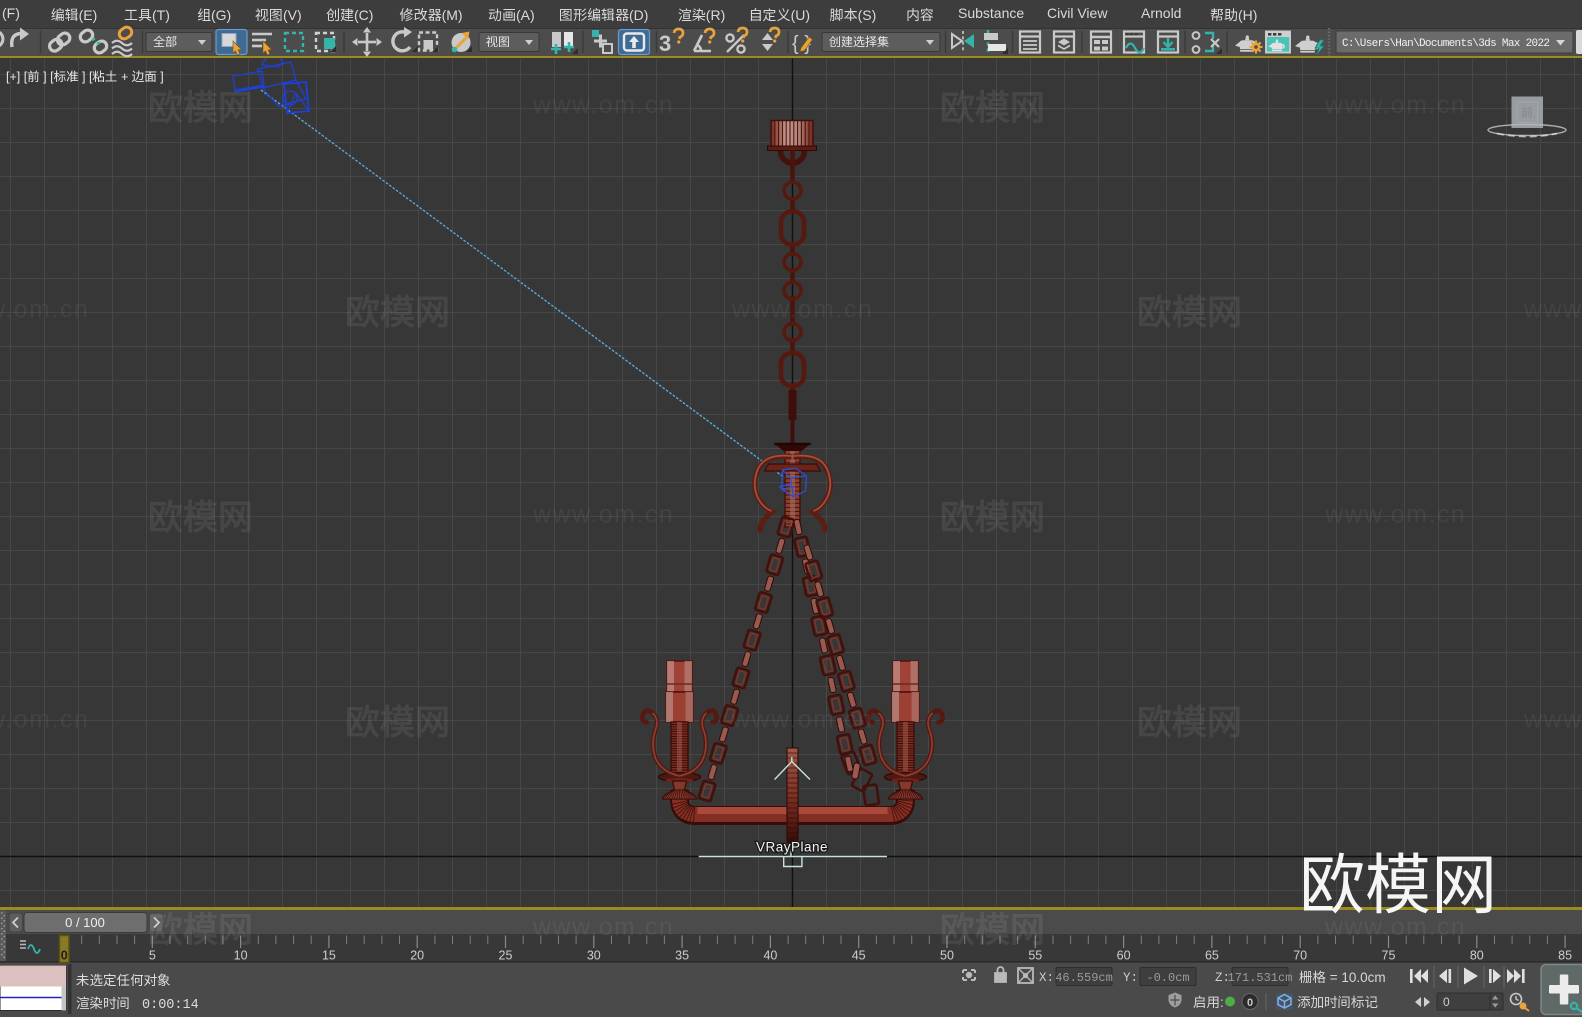  Describe the element at coordinates (1260, 978) in the screenshot. I see `svg-text: 171.531cm` at that location.